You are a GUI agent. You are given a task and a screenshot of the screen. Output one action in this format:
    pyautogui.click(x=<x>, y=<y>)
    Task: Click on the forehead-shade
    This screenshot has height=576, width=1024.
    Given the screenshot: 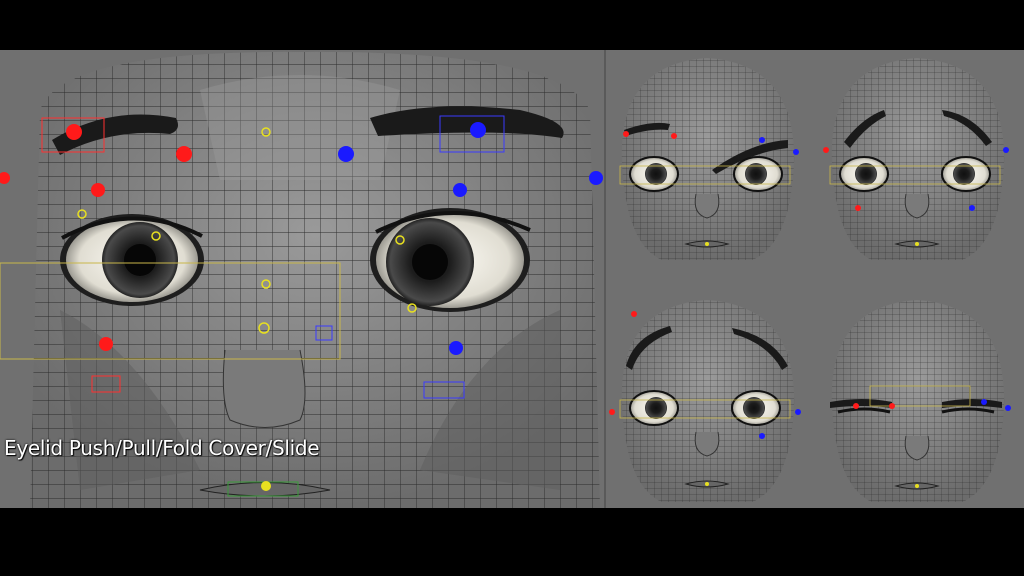 What is the action you would take?
    pyautogui.click(x=300, y=127)
    